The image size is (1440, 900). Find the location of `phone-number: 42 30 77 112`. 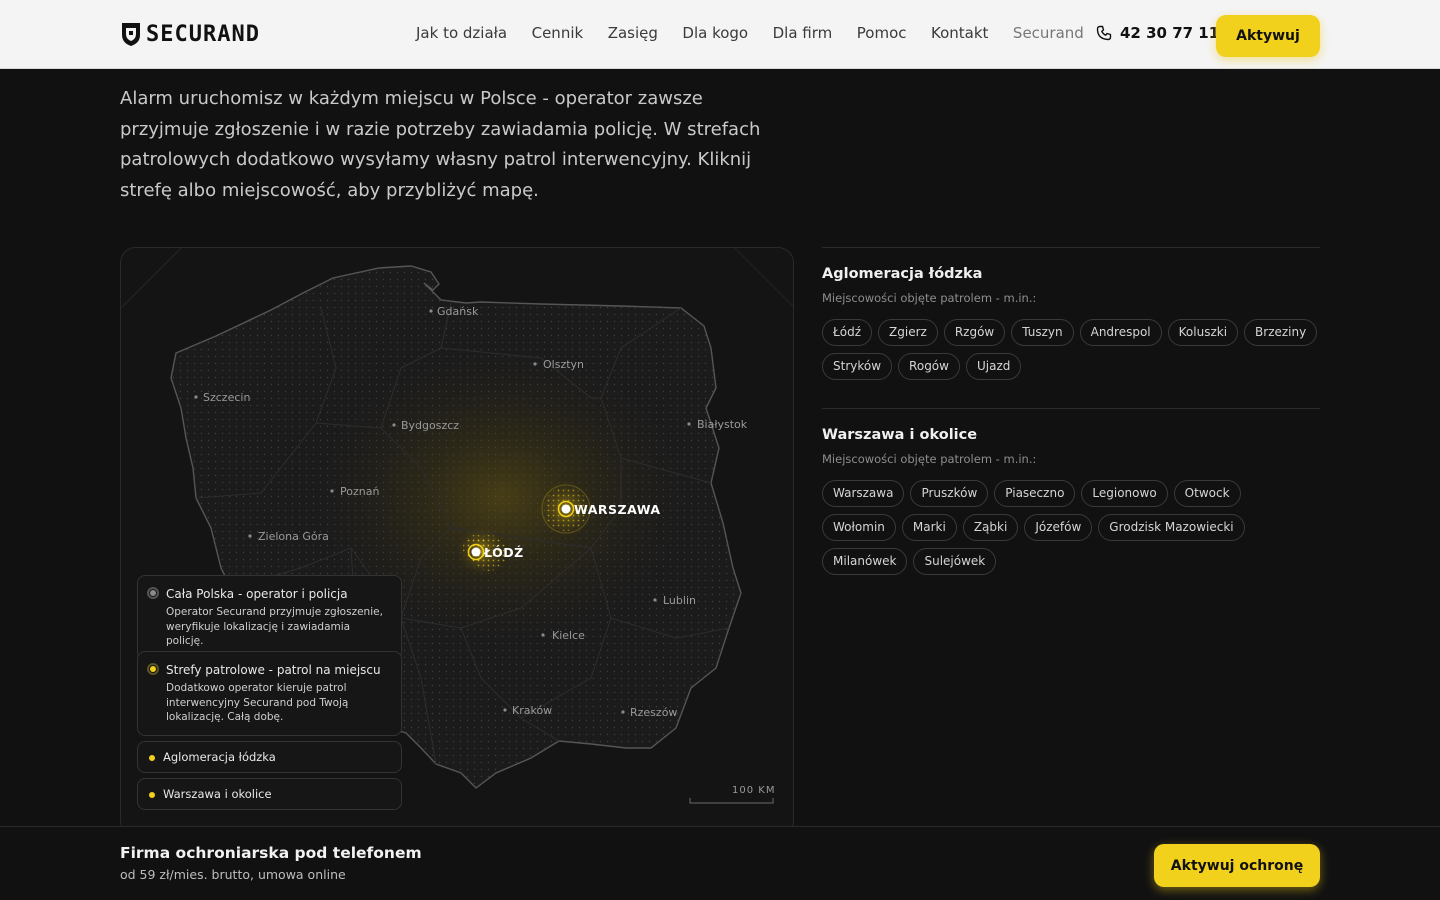

phone-number: 42 30 77 112 is located at coordinates (1175, 33).